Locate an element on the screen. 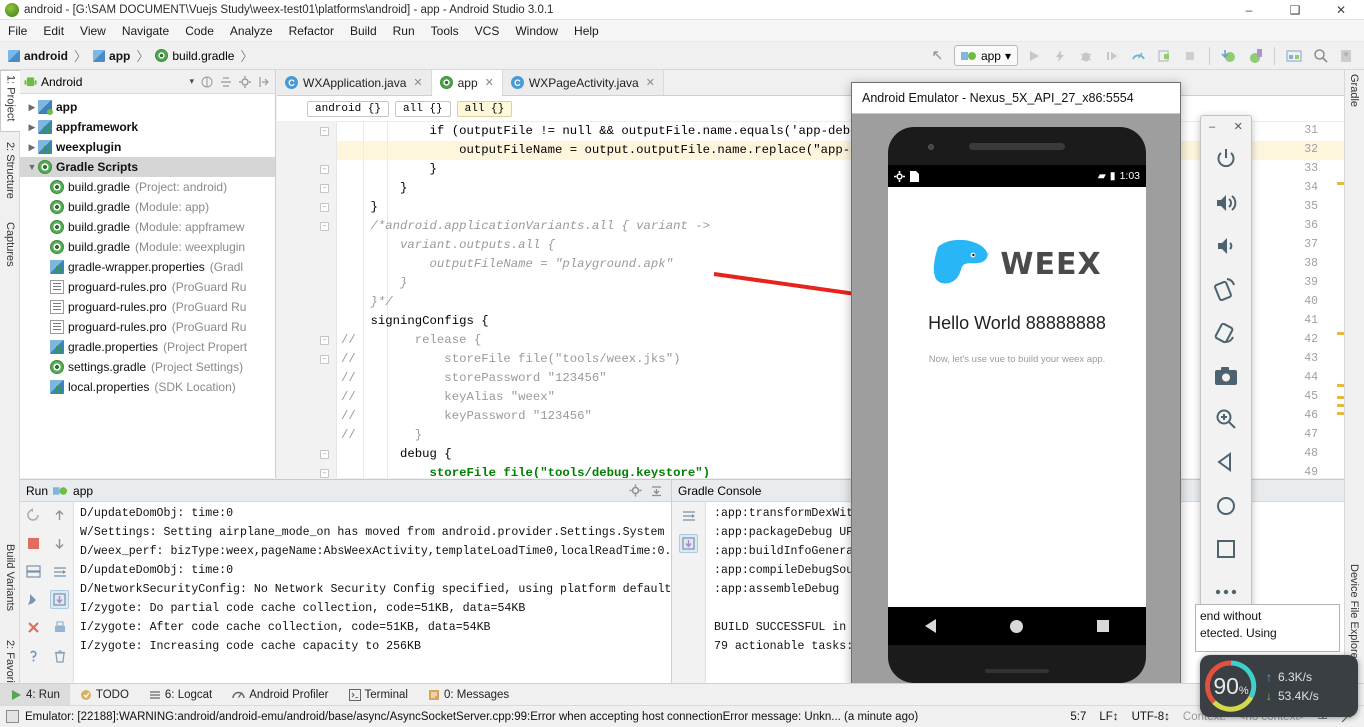 The height and width of the screenshot is (727, 1364). print-icon is located at coordinates (59, 627).